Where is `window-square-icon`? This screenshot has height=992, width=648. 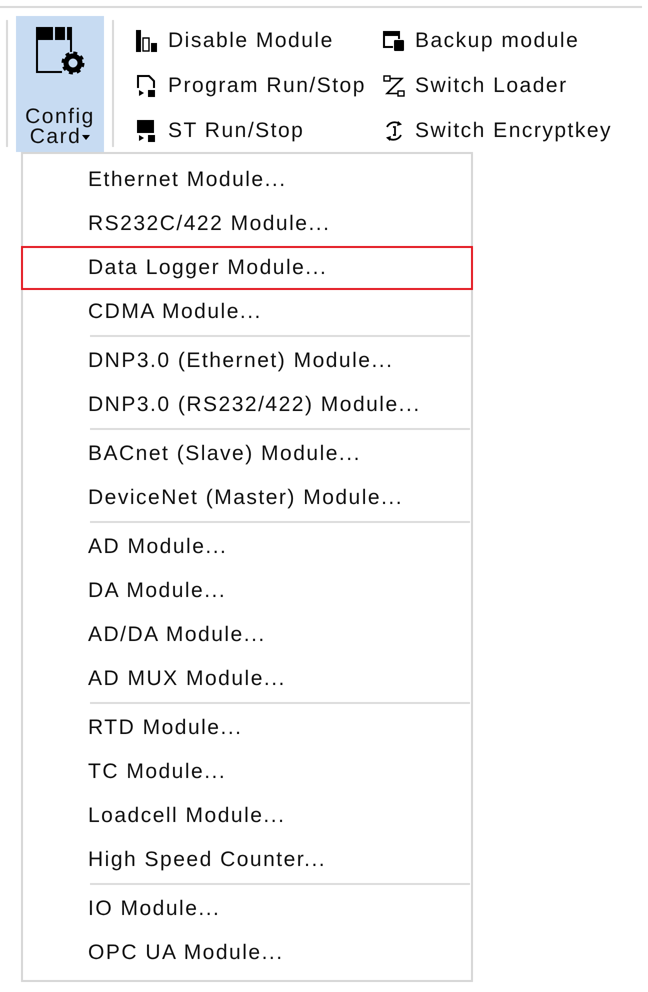
window-square-icon is located at coordinates (394, 41).